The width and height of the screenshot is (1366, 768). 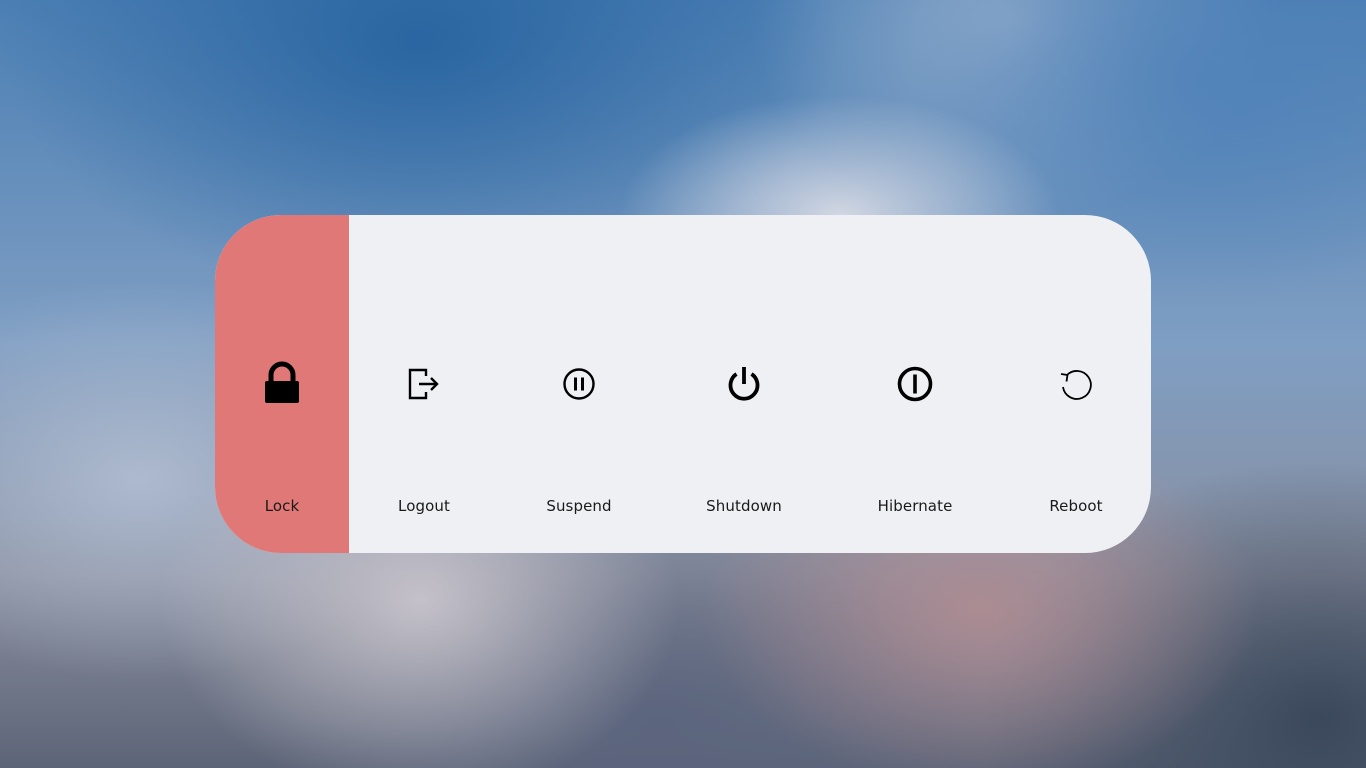 I want to click on hibernate-button: Hibernate, so click(x=915, y=384).